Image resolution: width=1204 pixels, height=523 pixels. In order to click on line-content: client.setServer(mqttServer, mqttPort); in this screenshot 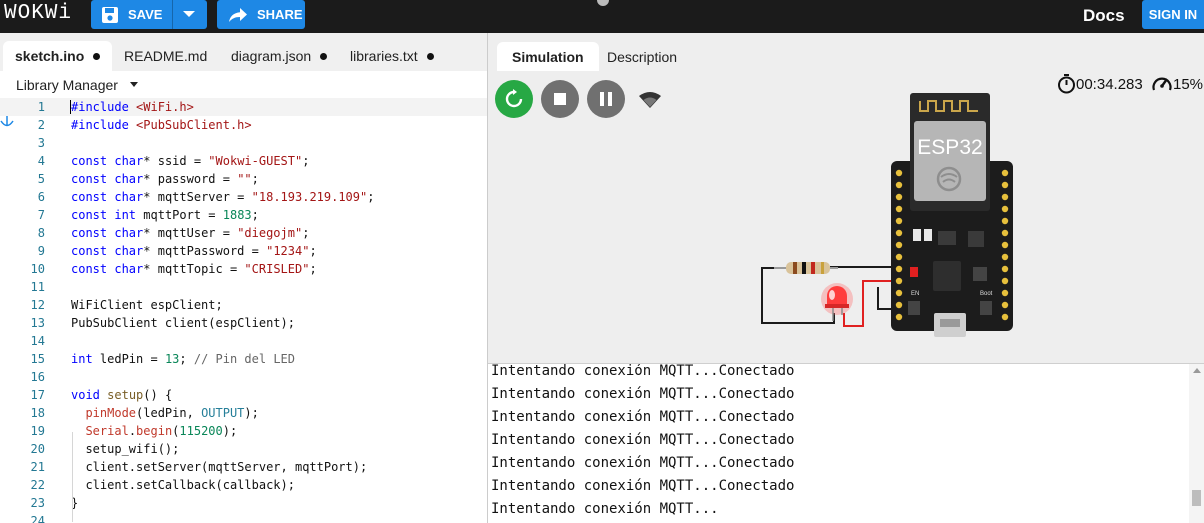, I will do `click(219, 467)`.